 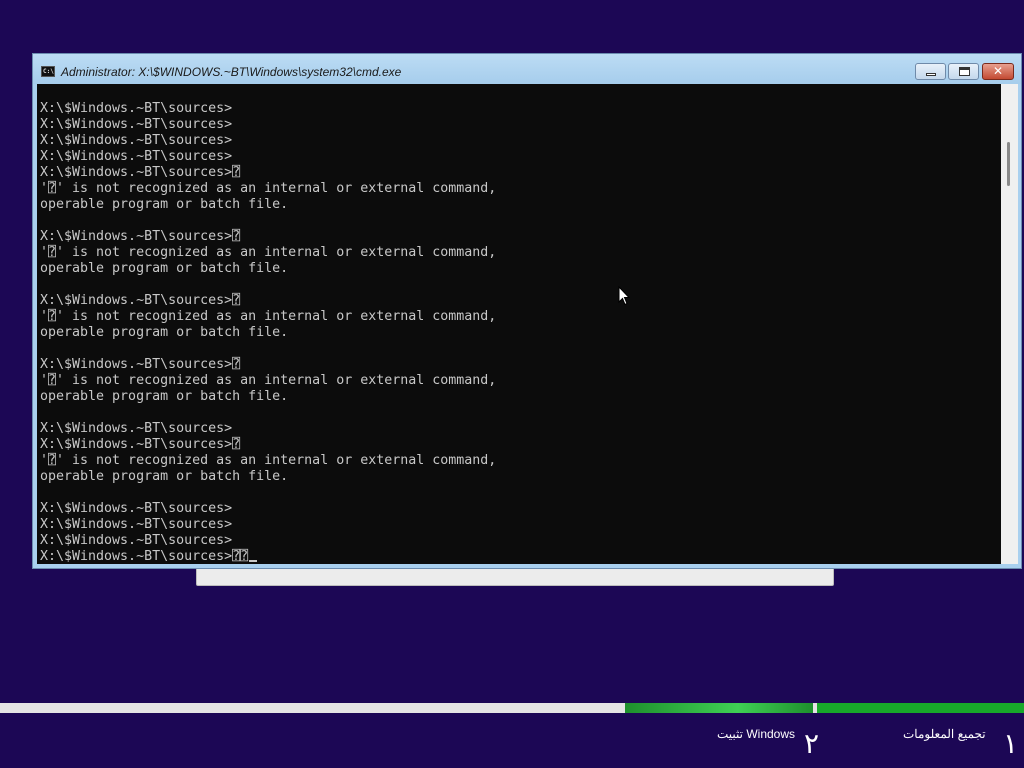 What do you see at coordinates (944, 734) in the screenshot?
I see `step-label-collect: تجميع المعلومات` at bounding box center [944, 734].